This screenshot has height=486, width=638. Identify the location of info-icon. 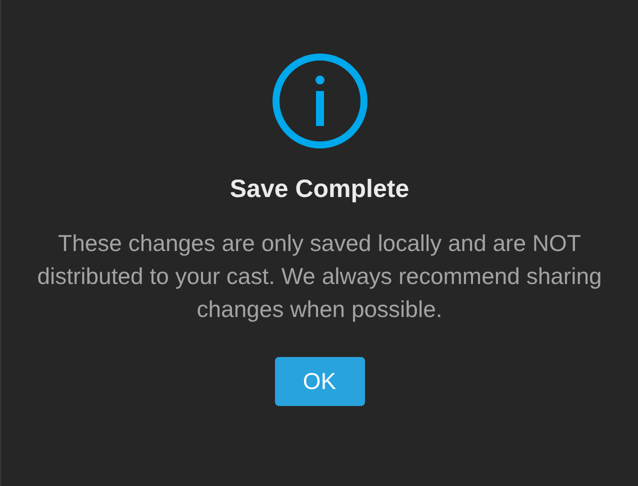
(320, 101).